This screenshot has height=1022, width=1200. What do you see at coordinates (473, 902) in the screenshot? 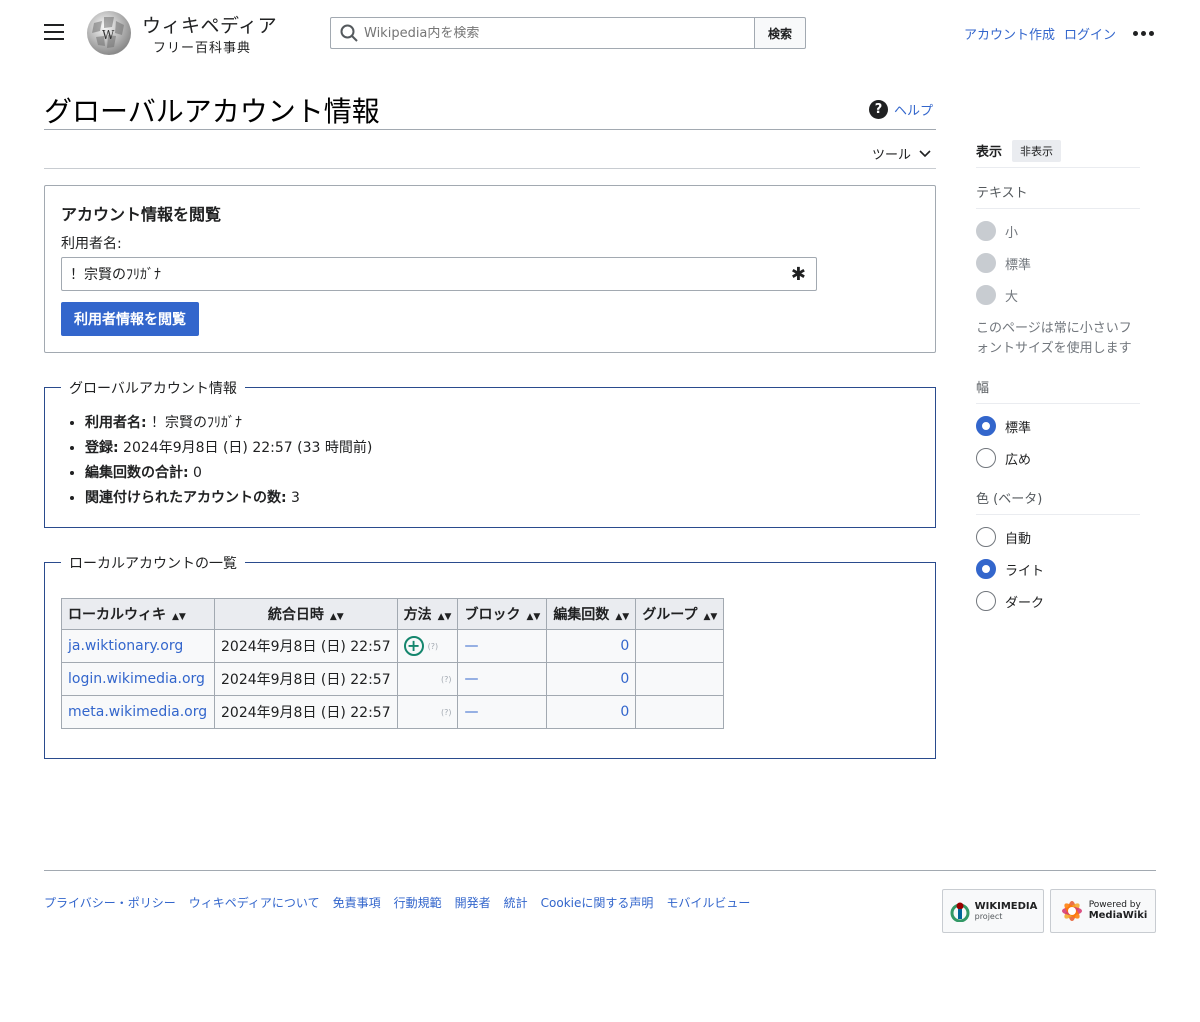
I see `footer-link-developers: 開発者` at bounding box center [473, 902].